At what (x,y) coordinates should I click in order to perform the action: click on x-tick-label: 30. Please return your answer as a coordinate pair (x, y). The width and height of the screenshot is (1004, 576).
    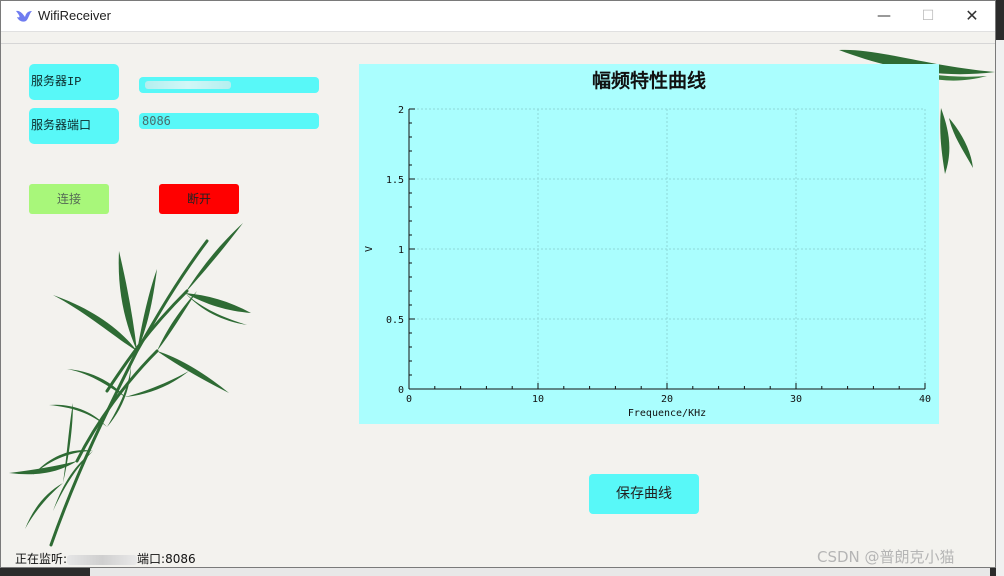
    Looking at the image, I should click on (796, 399).